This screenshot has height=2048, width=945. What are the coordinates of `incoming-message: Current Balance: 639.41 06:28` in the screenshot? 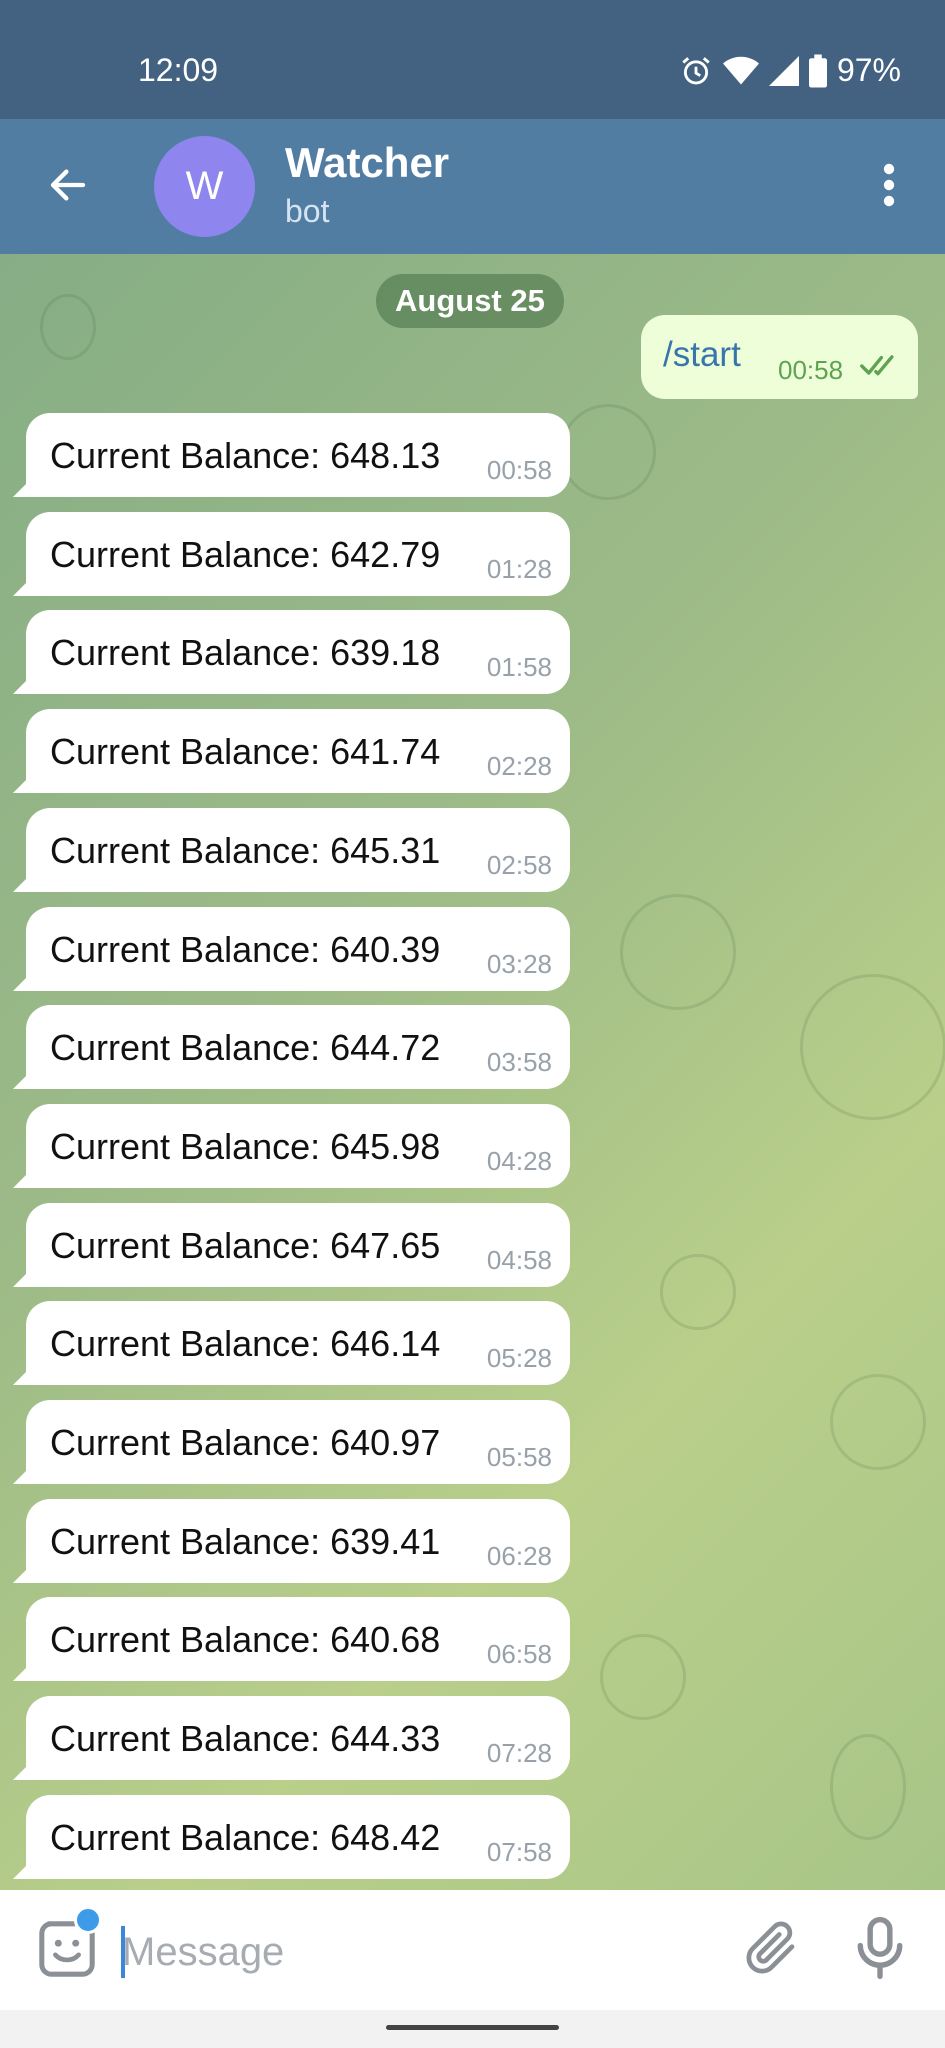 It's located at (291, 1540).